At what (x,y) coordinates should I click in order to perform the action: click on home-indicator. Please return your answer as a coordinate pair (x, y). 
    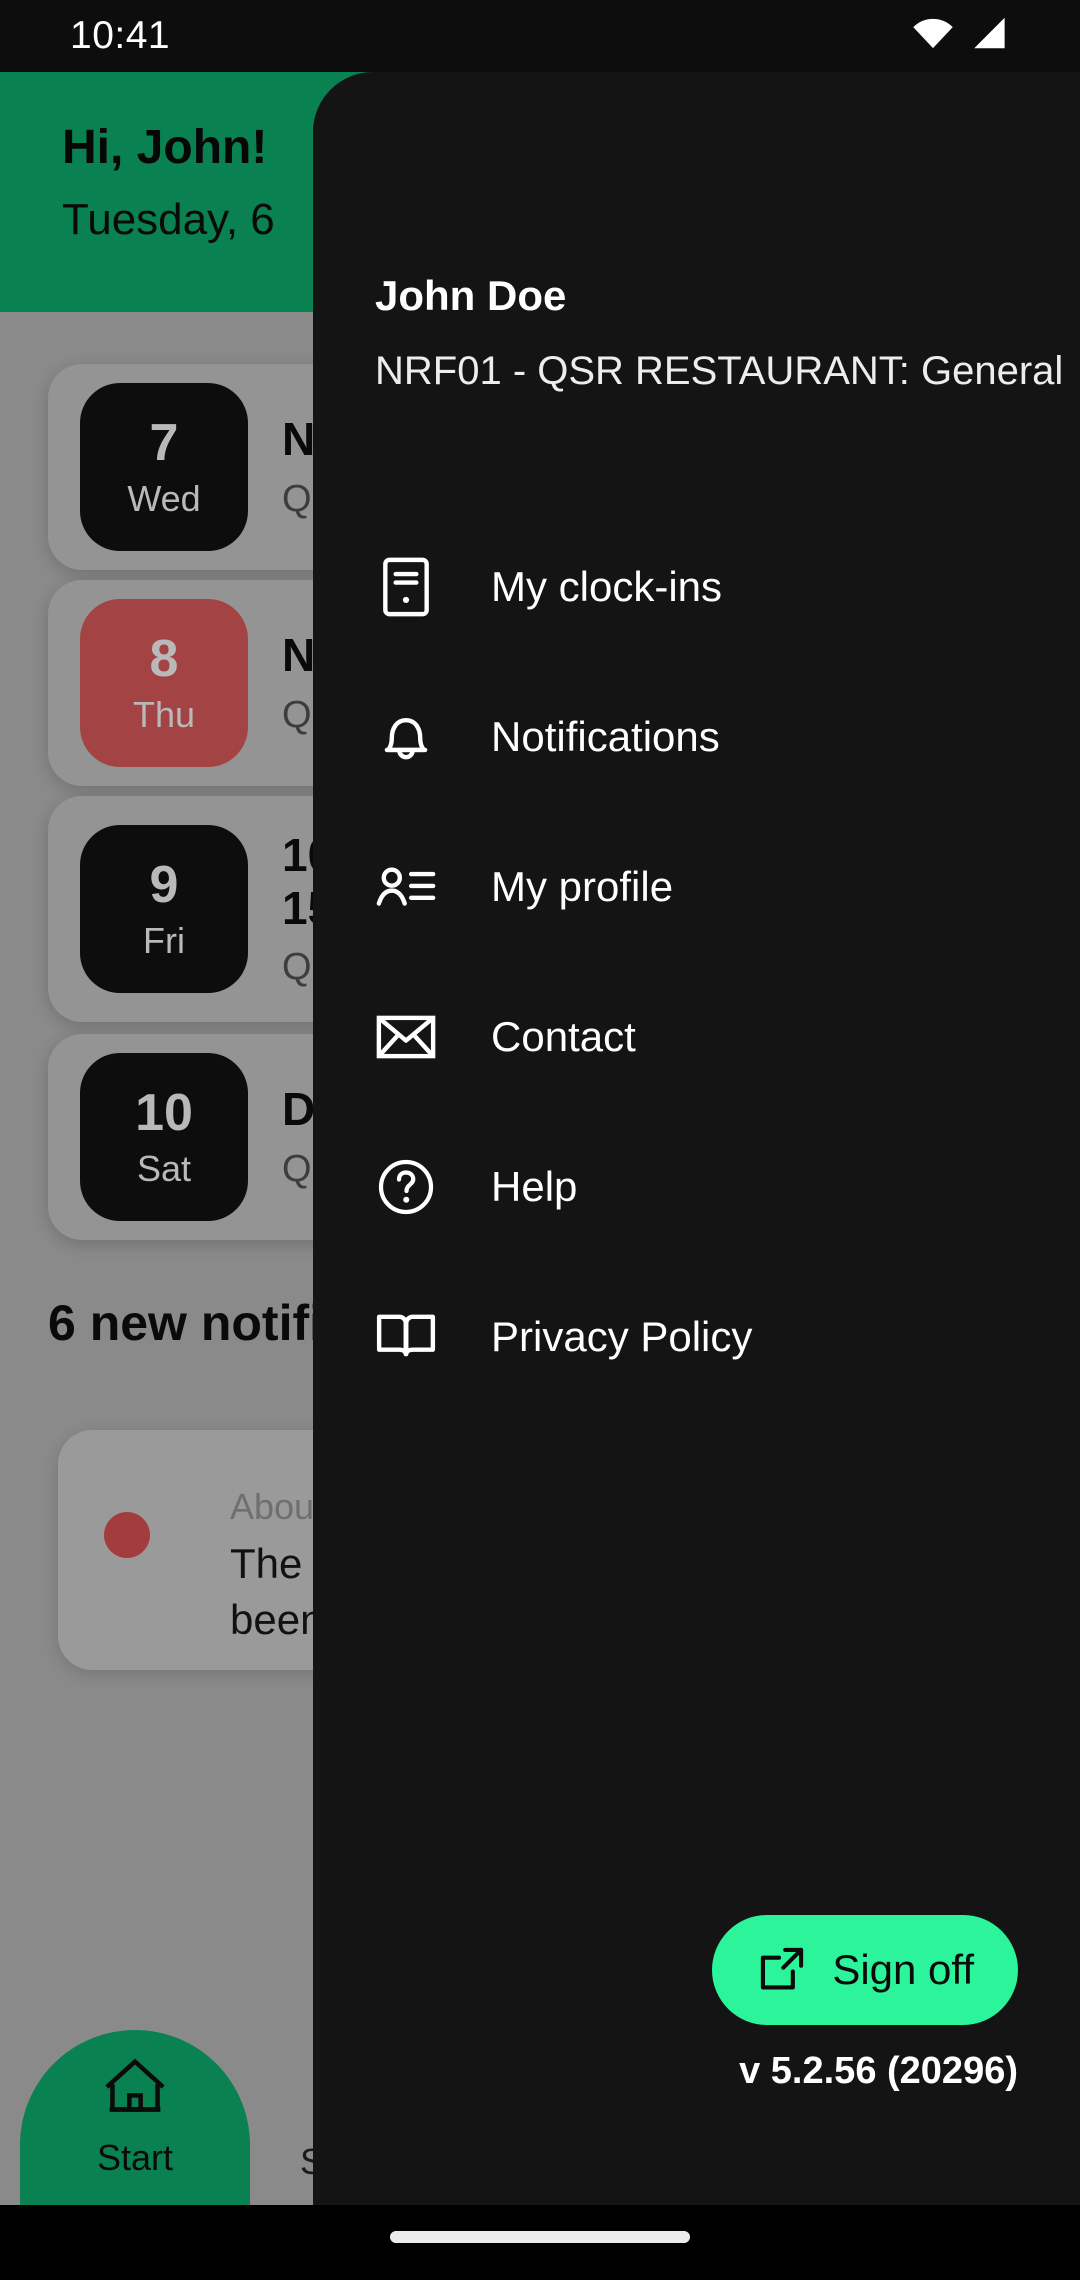
    Looking at the image, I should click on (540, 2237).